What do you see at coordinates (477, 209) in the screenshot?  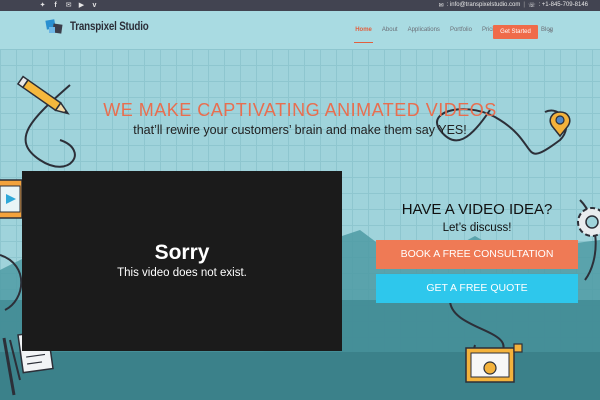 I see `cta-heading: HAVE A VIDEO IDEA?` at bounding box center [477, 209].